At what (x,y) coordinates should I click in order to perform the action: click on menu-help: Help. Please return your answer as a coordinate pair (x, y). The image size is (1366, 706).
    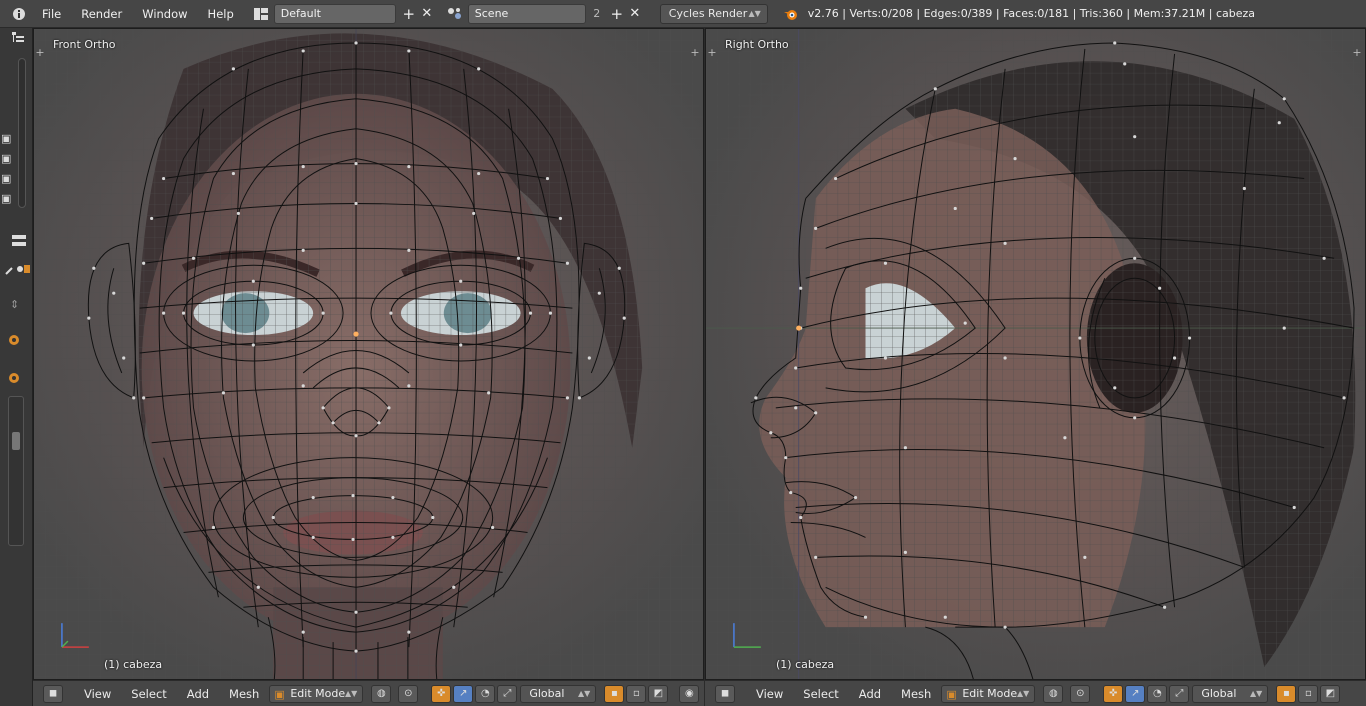
    Looking at the image, I should click on (221, 14).